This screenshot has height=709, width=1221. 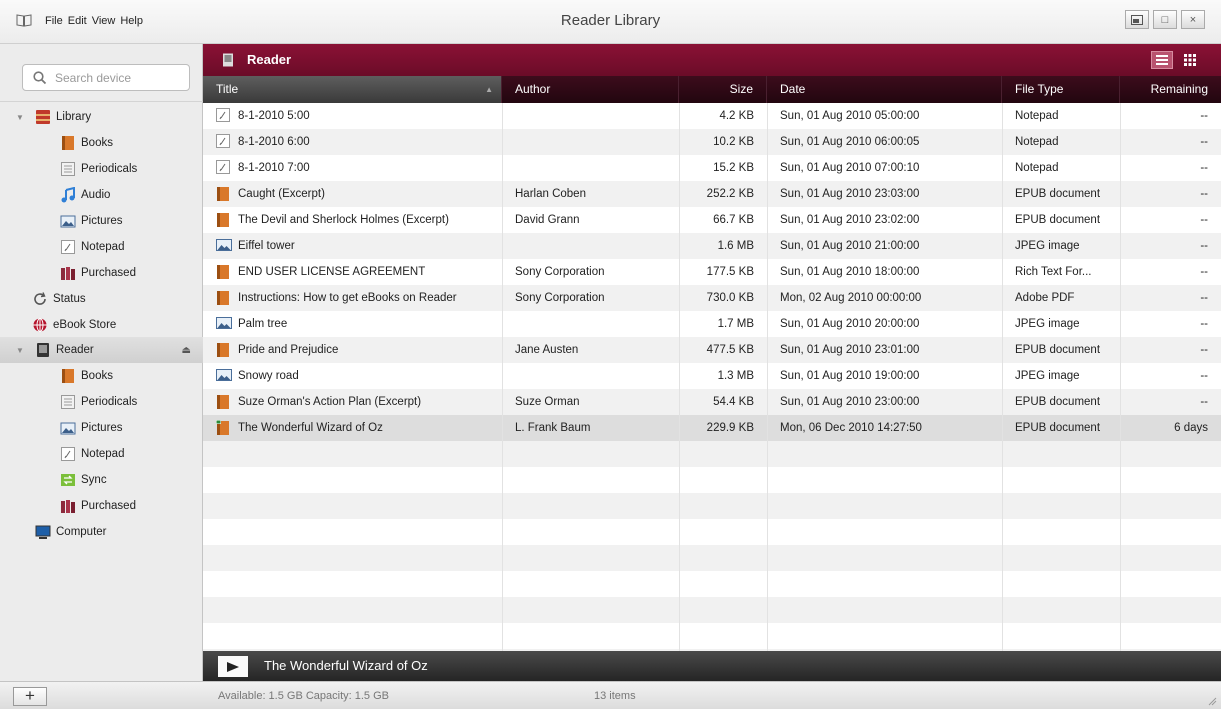 I want to click on cell-title-text: 8-1-2010 7:00, so click(x=274, y=168).